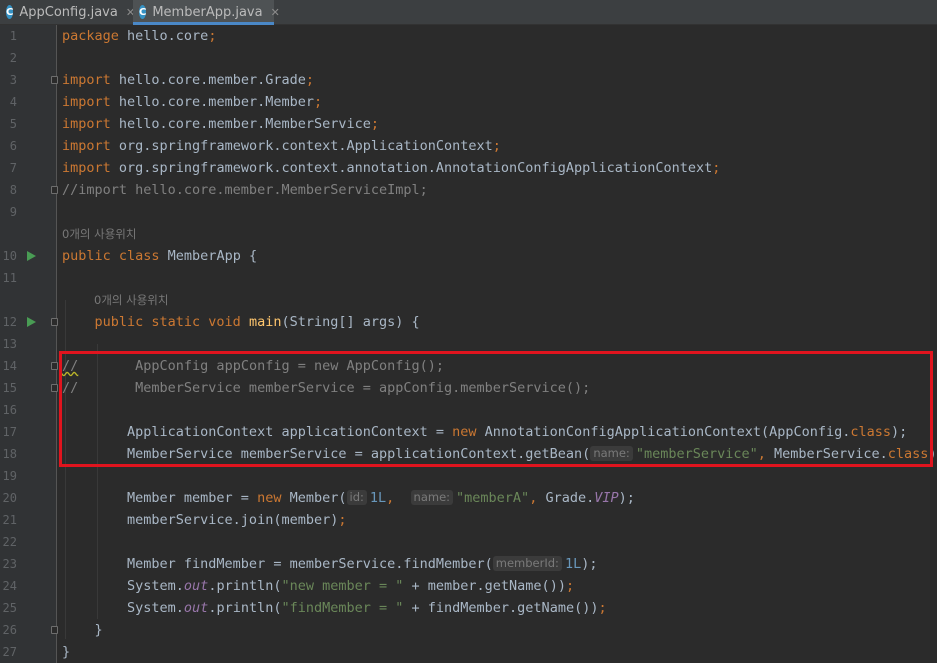  I want to click on line-number: 15, so click(8, 388).